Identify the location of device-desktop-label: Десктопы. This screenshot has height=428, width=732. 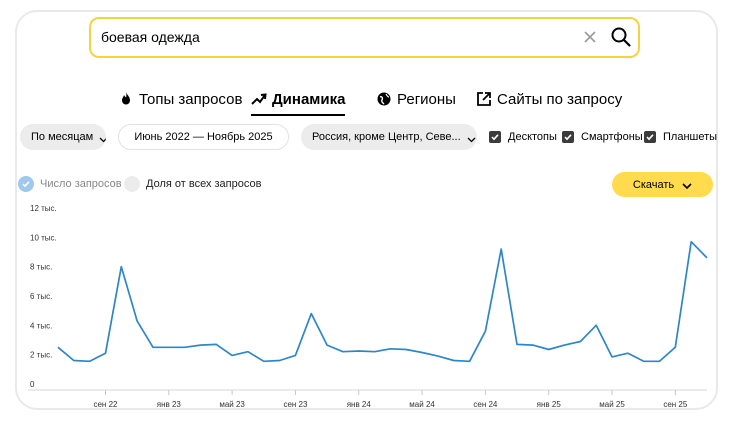
(532, 137).